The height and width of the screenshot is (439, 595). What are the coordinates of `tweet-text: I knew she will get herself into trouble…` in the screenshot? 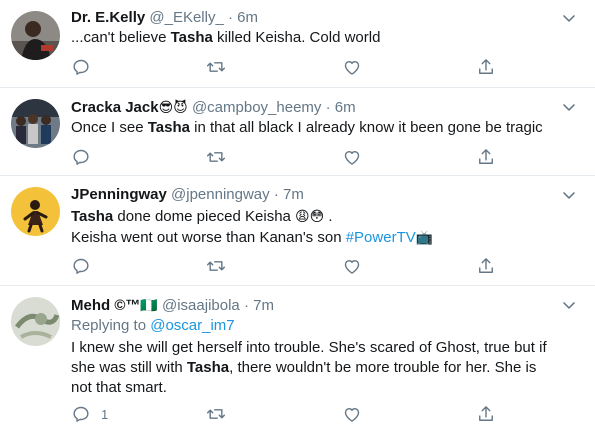 It's located at (309, 367).